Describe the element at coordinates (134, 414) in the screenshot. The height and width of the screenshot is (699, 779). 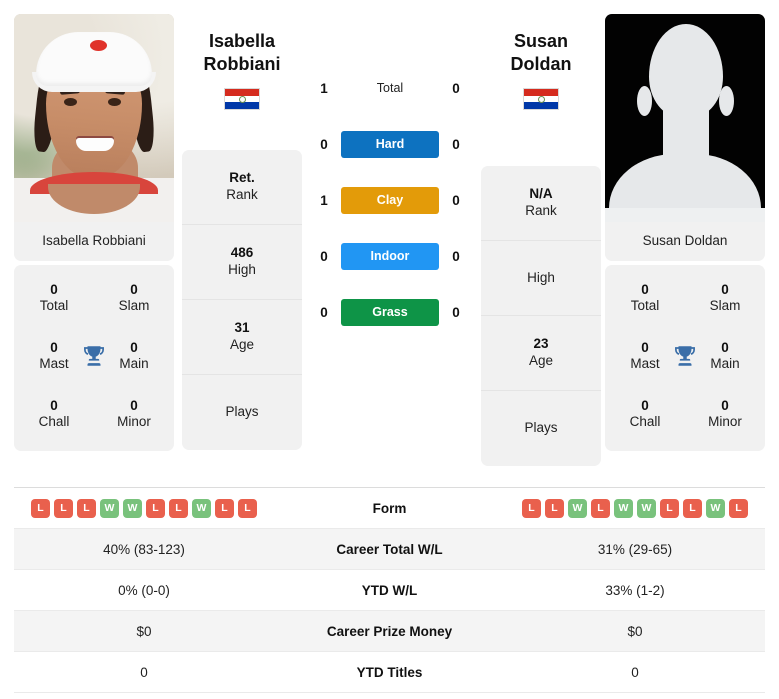
I see `titles-minor-left: 0 Minor` at that location.